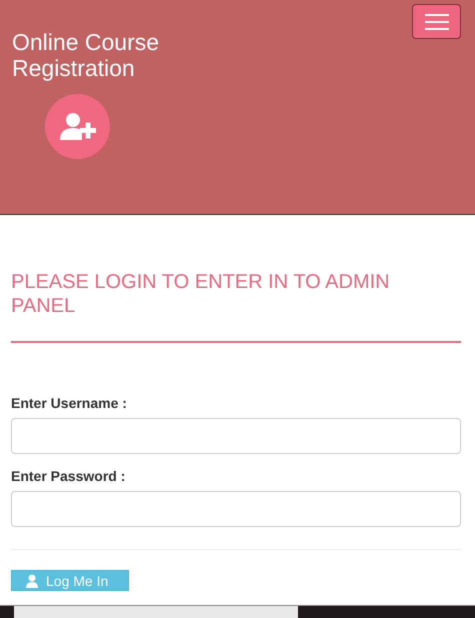 Image resolution: width=475 pixels, height=618 pixels. Describe the element at coordinates (68, 476) in the screenshot. I see `field-label: Enter Password :` at that location.